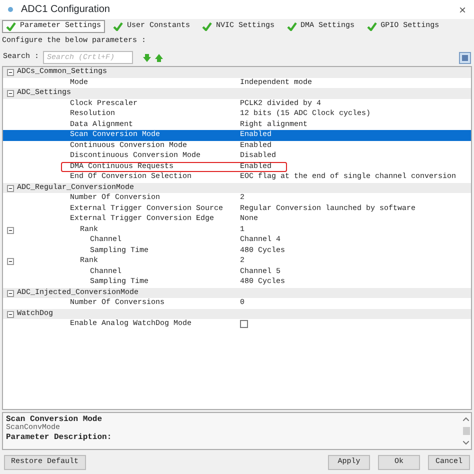  Describe the element at coordinates (466, 443) in the screenshot. I see `scroll-down-icon` at that location.